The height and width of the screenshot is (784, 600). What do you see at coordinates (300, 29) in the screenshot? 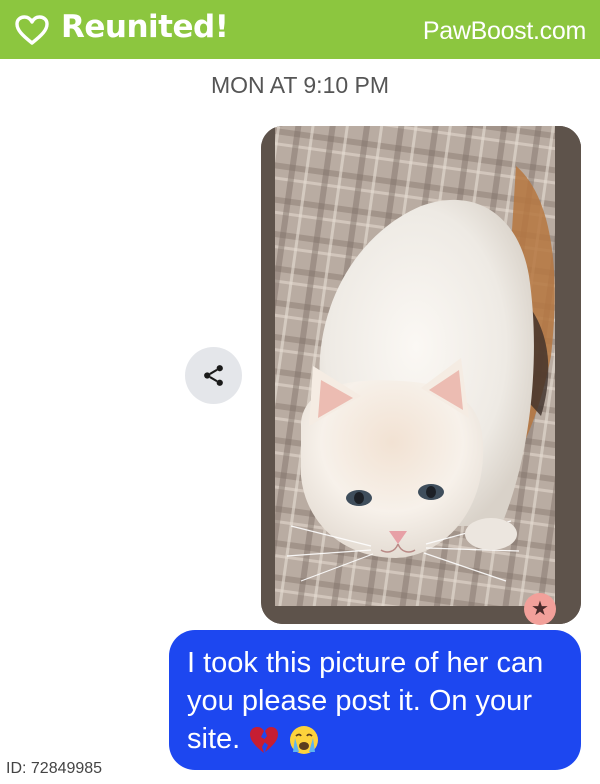
I see `reunited-banner: Reunited! PawBoost.com` at bounding box center [300, 29].